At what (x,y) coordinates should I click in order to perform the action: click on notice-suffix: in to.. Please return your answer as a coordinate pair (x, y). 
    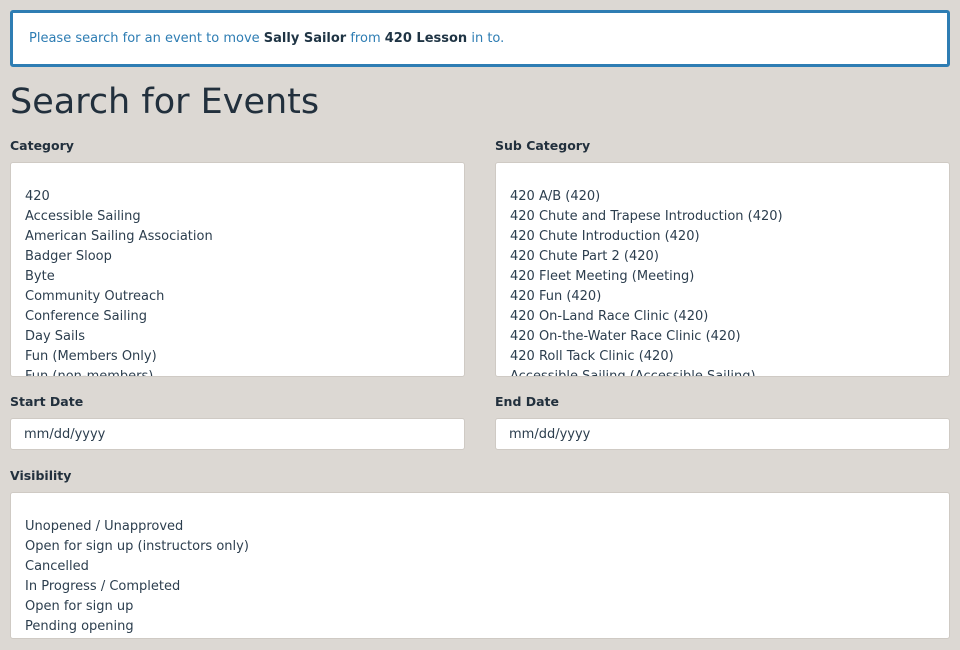
    Looking at the image, I should click on (488, 38).